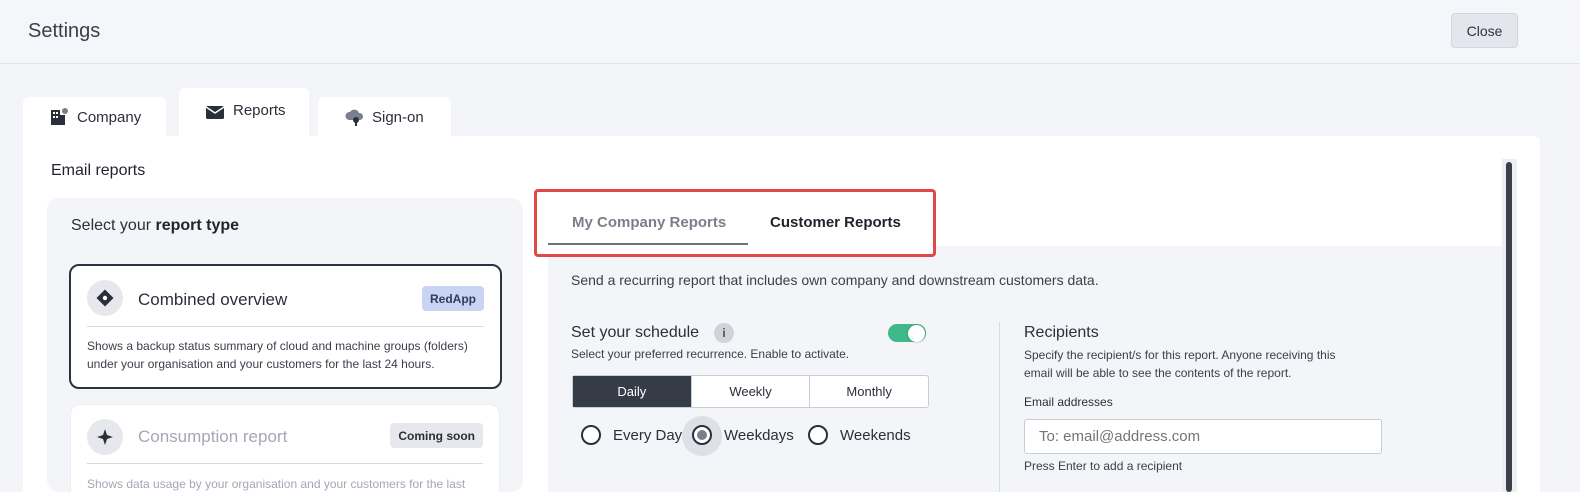 The width and height of the screenshot is (1580, 492). I want to click on email-addresses-label: Email addresses, so click(1068, 402).